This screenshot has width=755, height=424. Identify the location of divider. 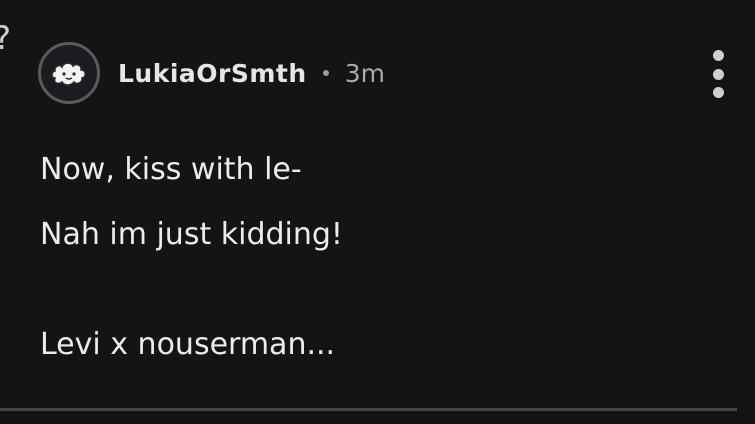
(368, 409).